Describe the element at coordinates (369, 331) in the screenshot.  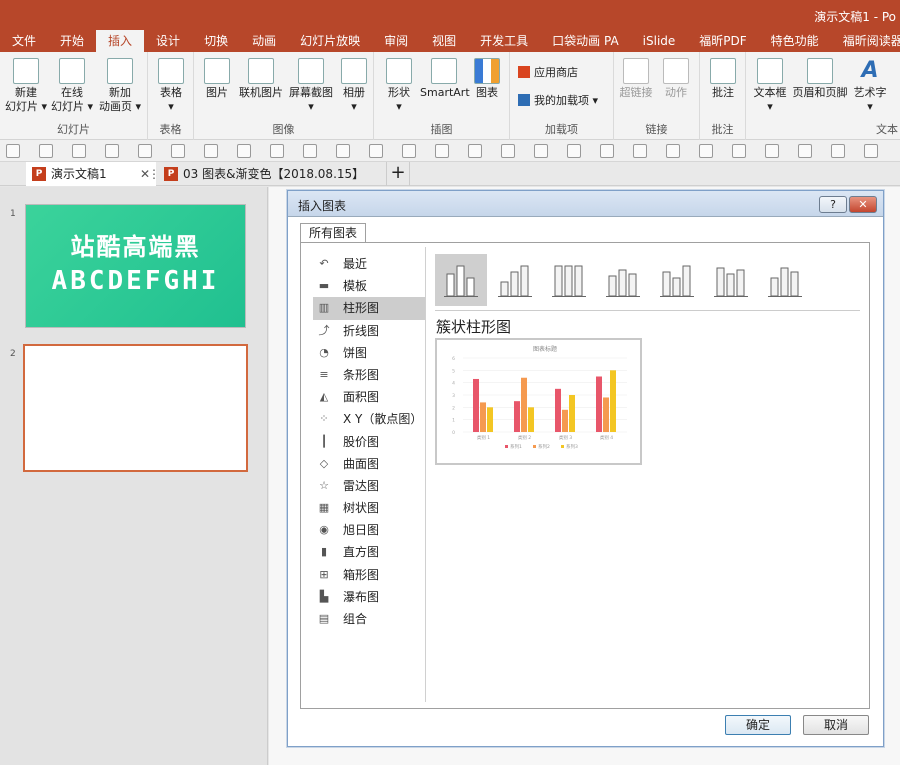
I see `chart-category-3: ⤴ 折线图` at that location.